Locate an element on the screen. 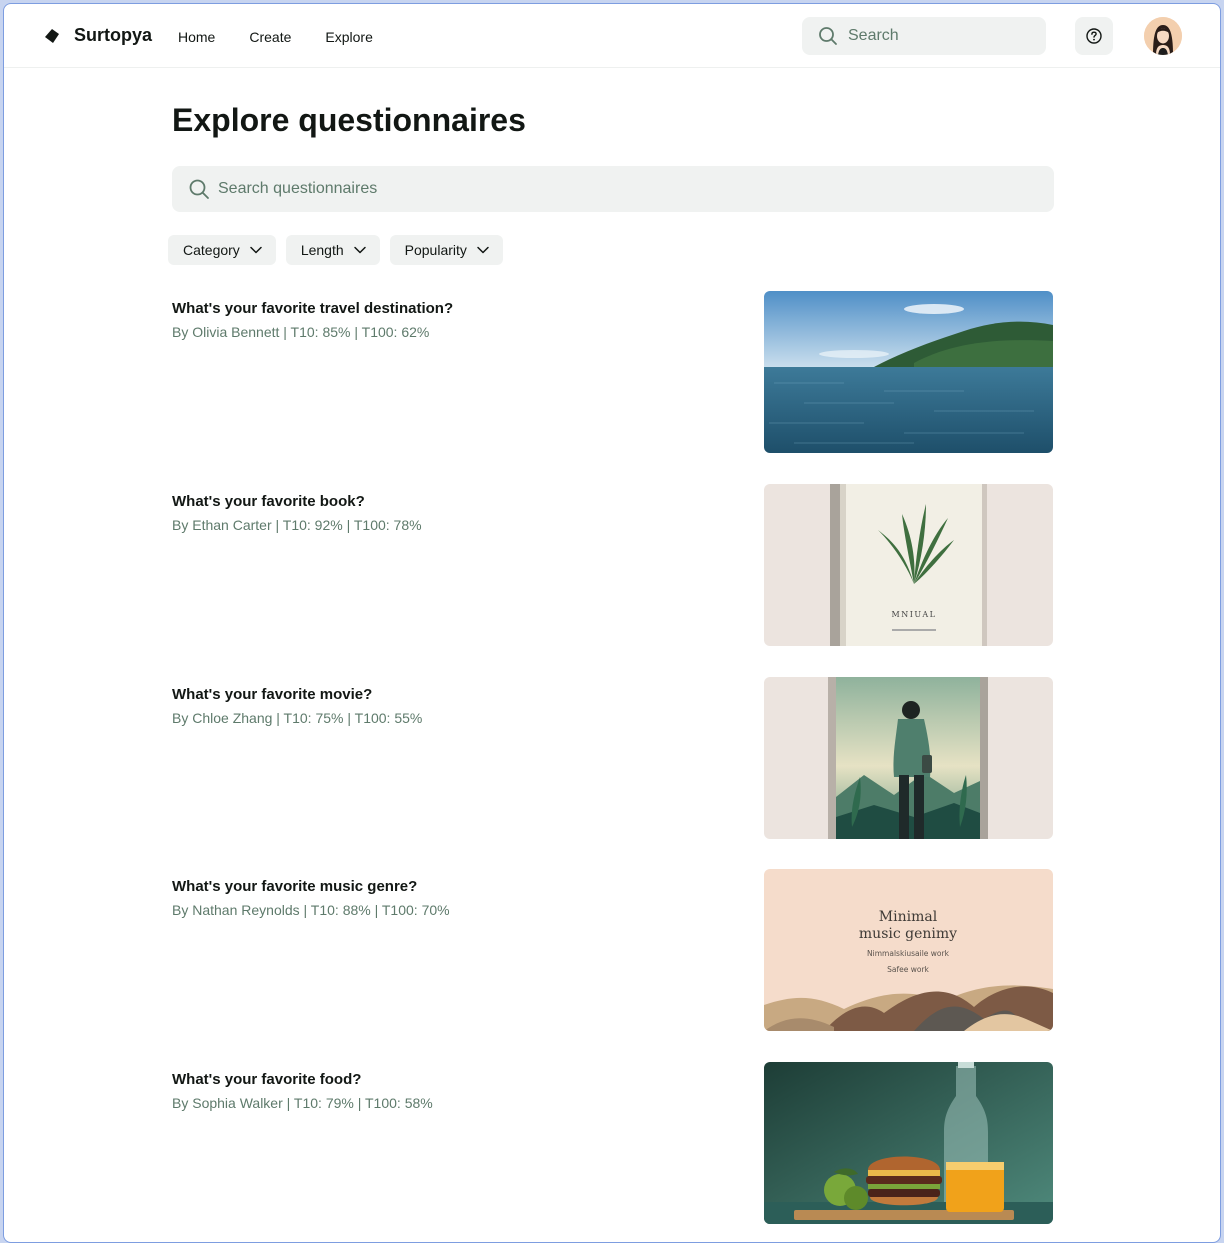 The image size is (1224, 1243). filter-label: Popularity is located at coordinates (435, 250).